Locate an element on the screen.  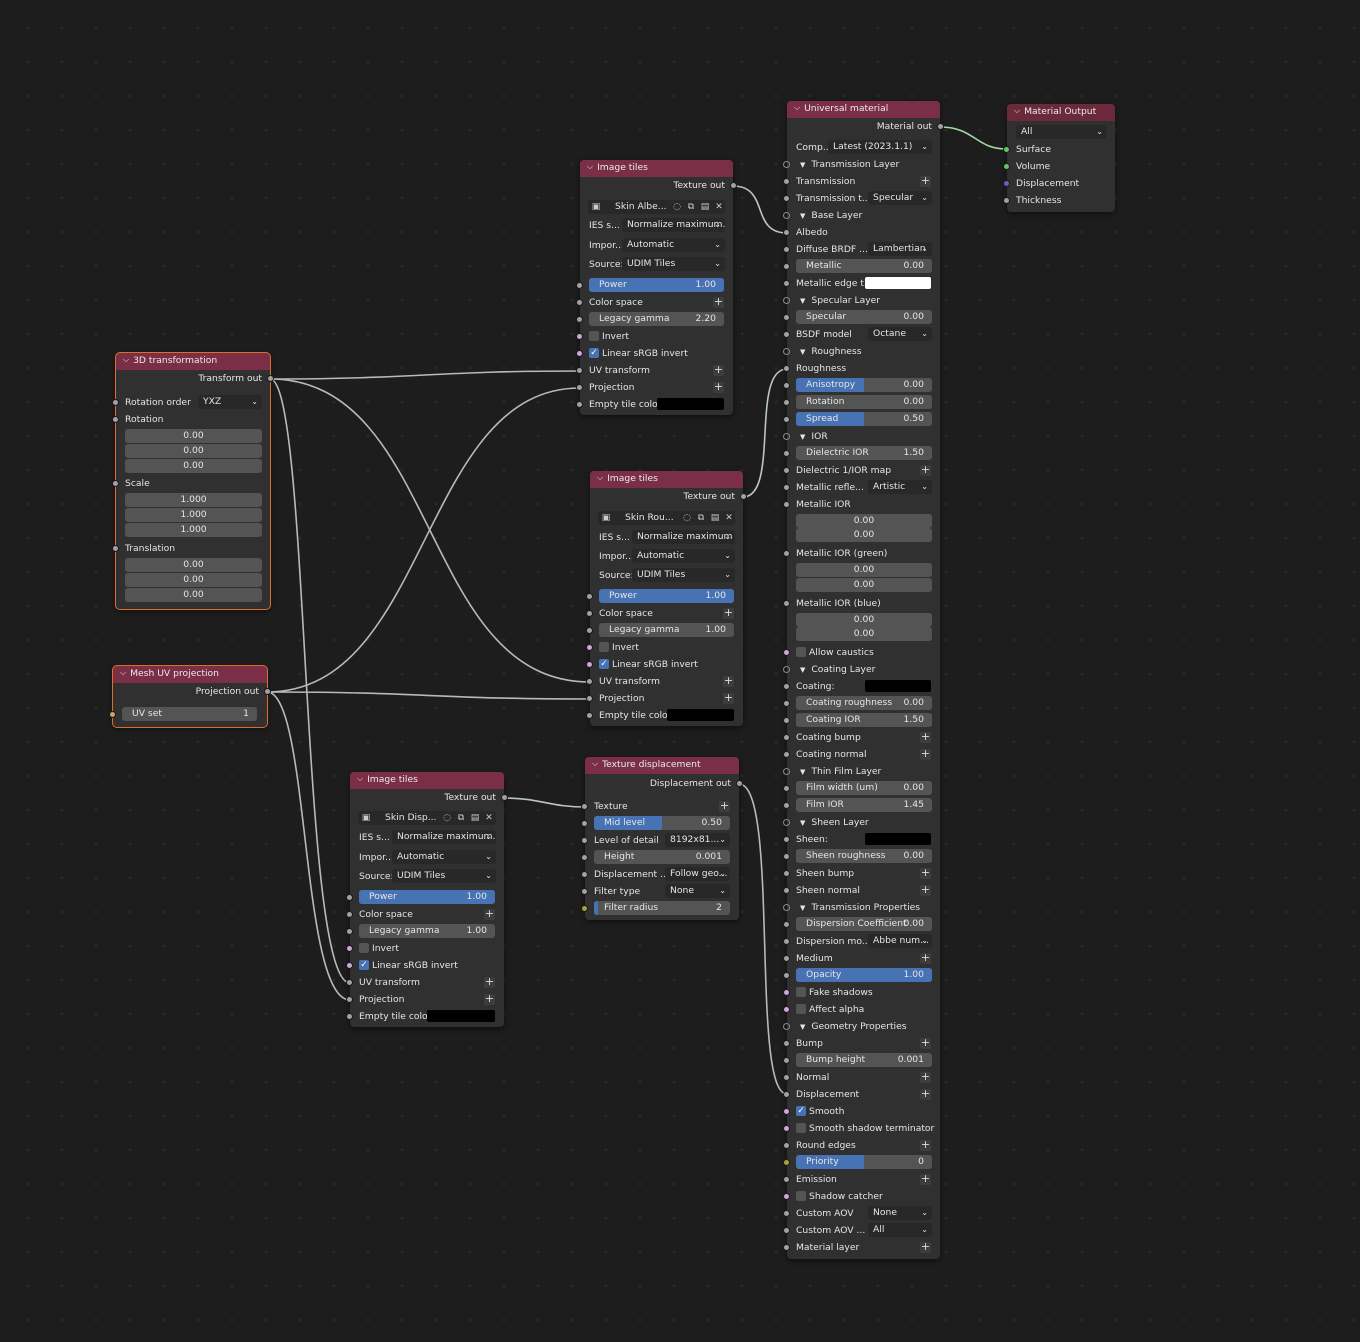
projection-out-socket is located at coordinates (267, 691).